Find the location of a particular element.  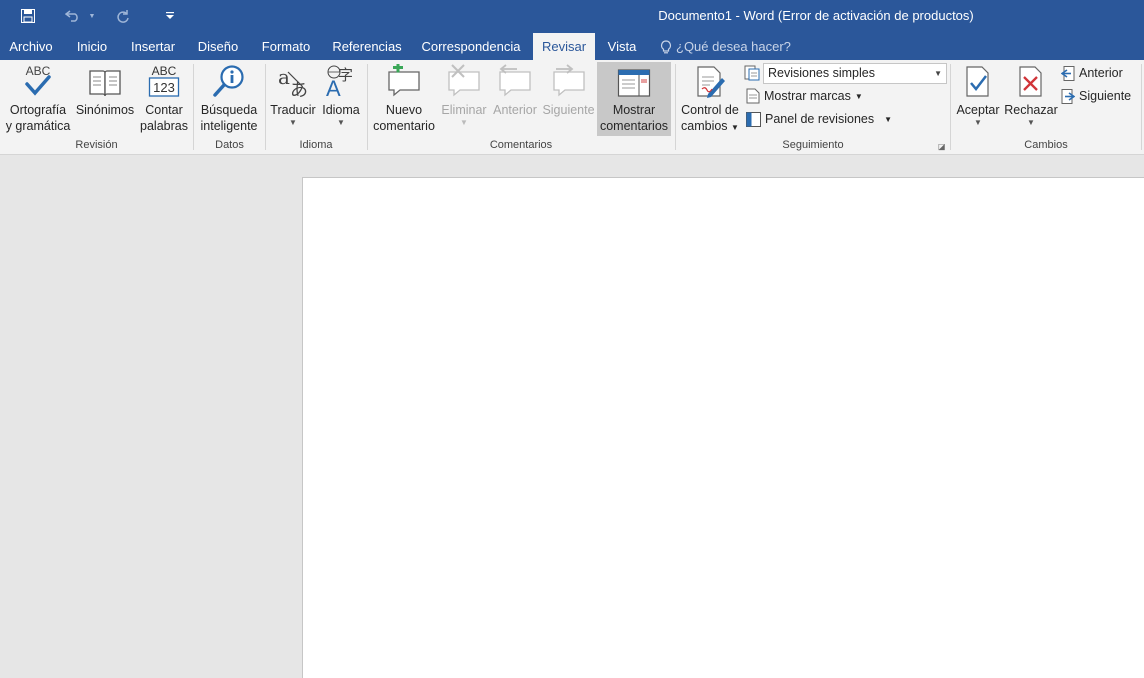

reject-label: Rechazar is located at coordinates (1031, 110).